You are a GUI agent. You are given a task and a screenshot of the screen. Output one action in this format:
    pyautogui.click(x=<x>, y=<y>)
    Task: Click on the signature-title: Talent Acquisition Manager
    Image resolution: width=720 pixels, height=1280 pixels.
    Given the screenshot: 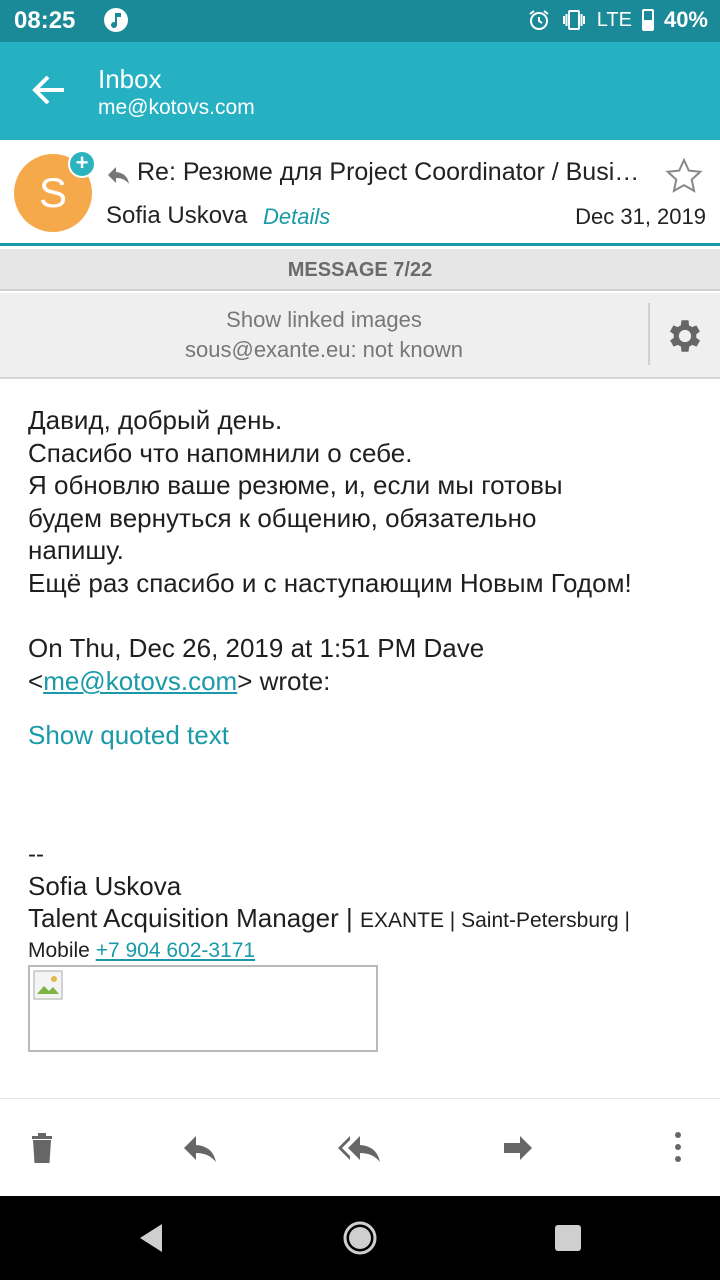 What is the action you would take?
    pyautogui.click(x=183, y=918)
    